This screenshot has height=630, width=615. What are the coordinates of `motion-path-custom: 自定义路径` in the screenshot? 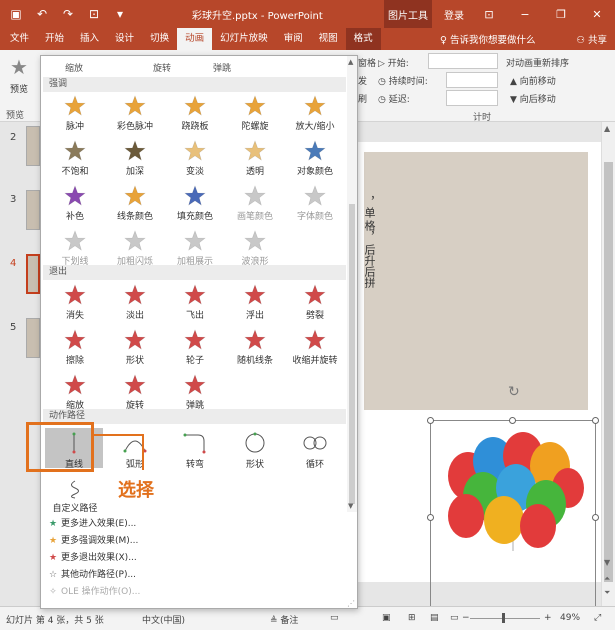 It's located at (75, 496).